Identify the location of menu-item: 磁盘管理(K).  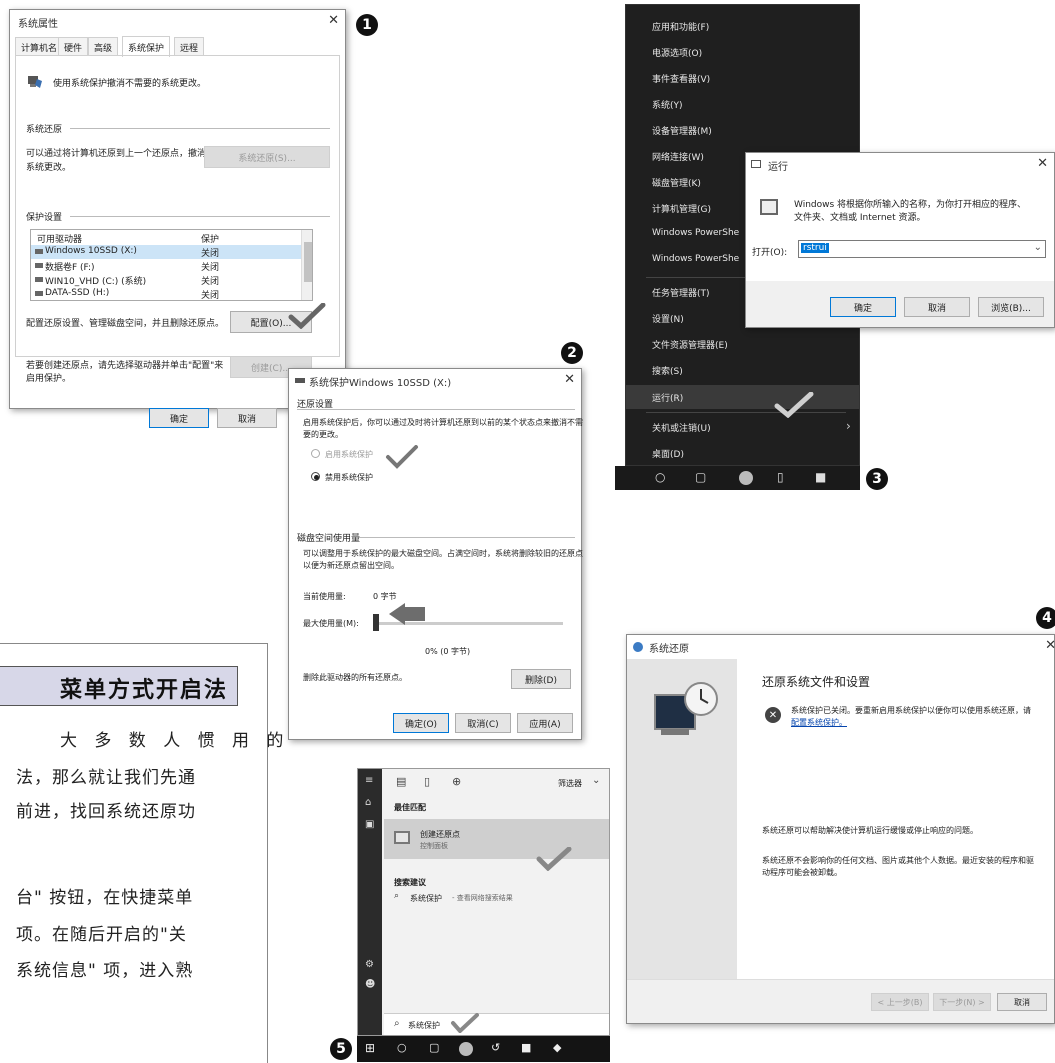
(676, 182).